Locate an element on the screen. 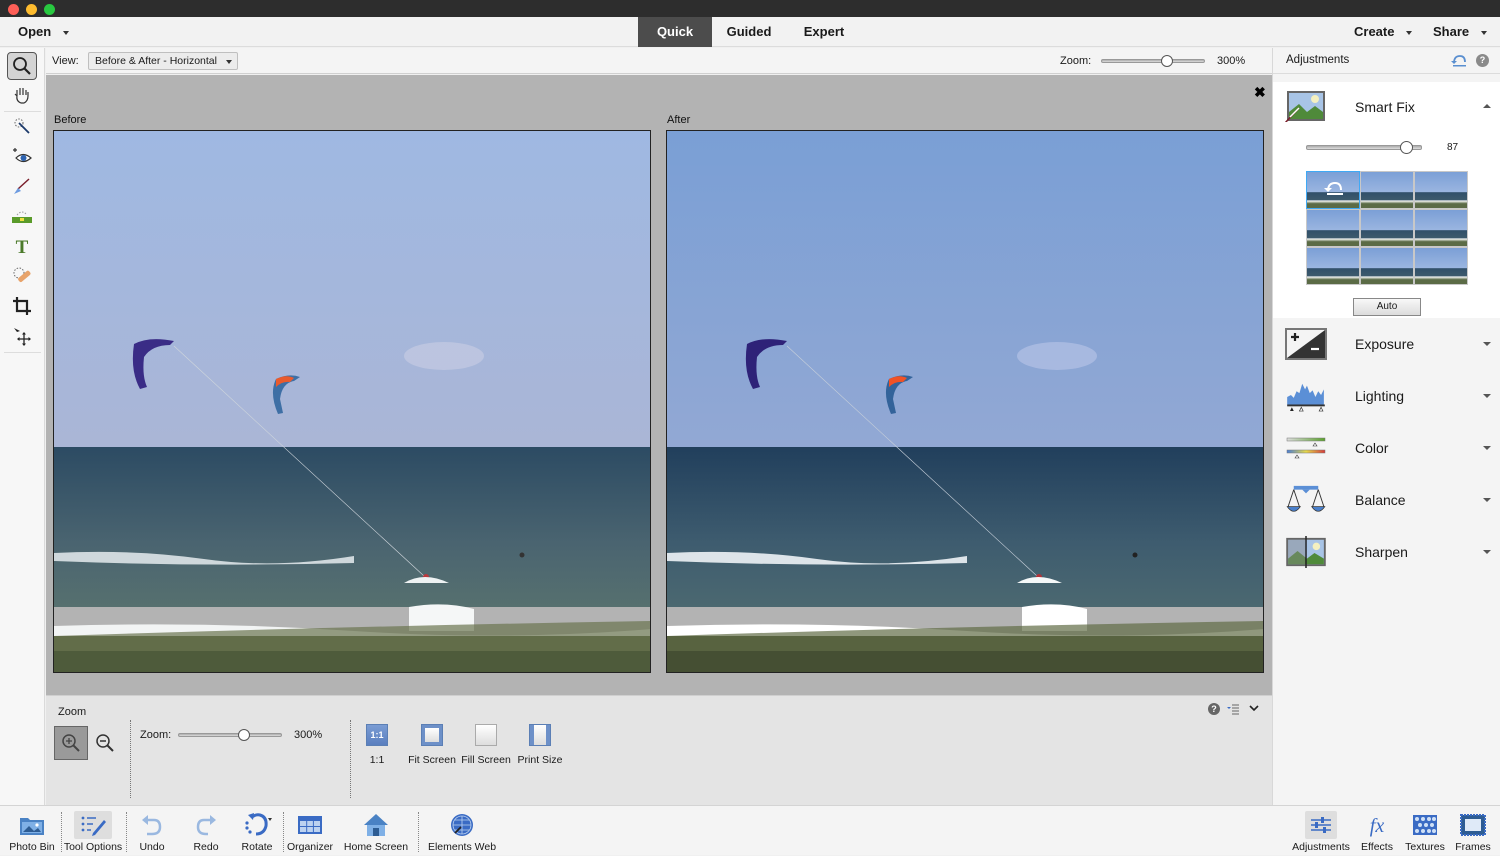  scales-icon is located at coordinates (1306, 498).